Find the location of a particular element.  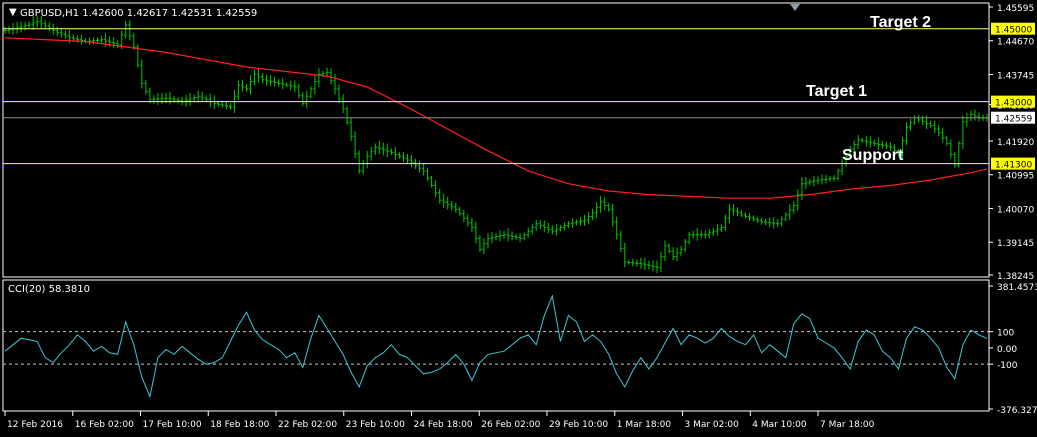

time-tick-3: 18 Feb 18:00 is located at coordinates (239, 425).